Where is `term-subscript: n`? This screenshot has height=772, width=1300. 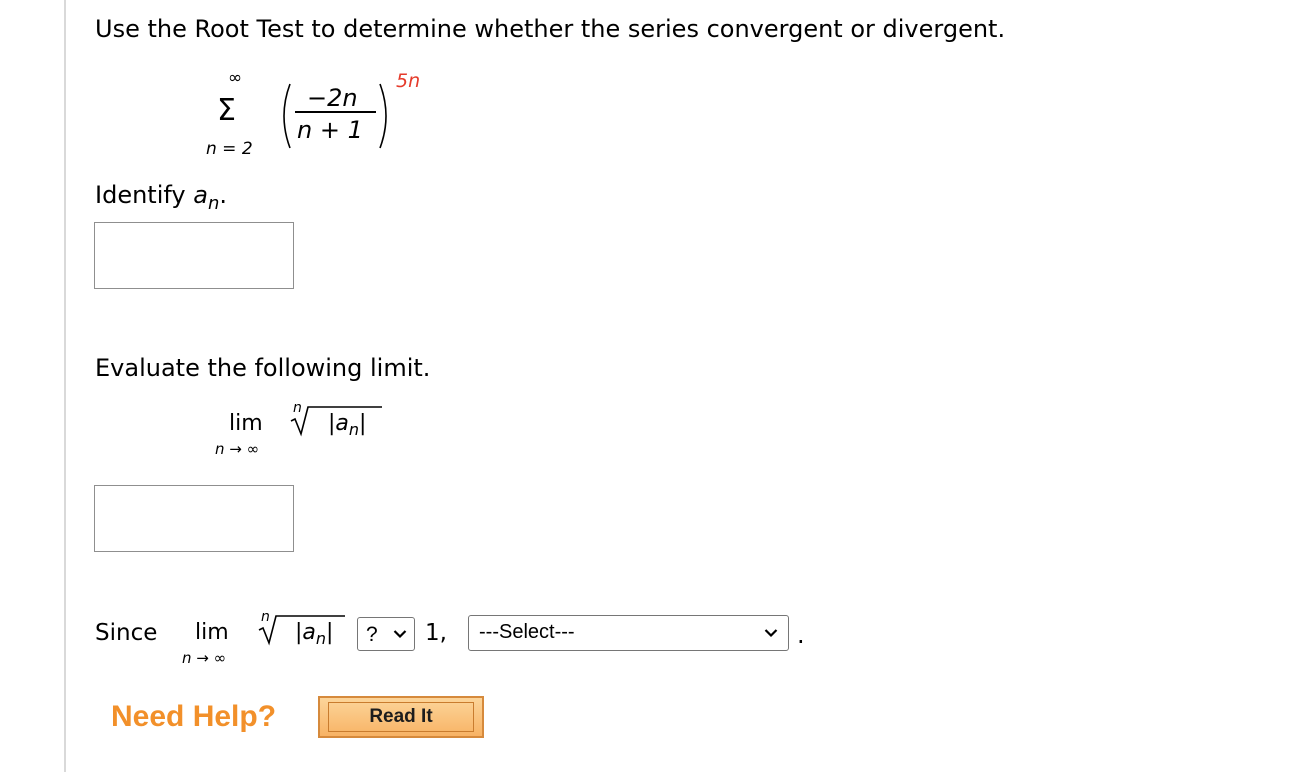
term-subscript: n is located at coordinates (213, 203).